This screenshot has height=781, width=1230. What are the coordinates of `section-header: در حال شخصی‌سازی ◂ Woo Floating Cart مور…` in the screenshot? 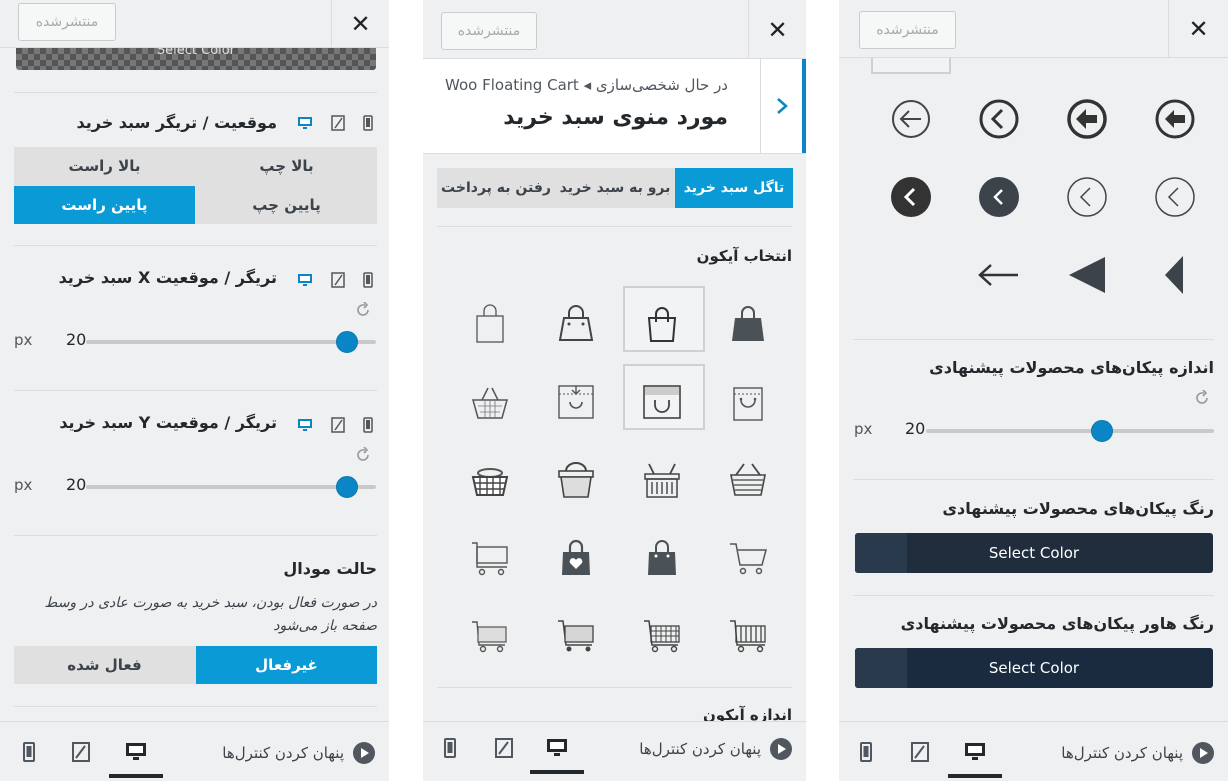 It's located at (614, 106).